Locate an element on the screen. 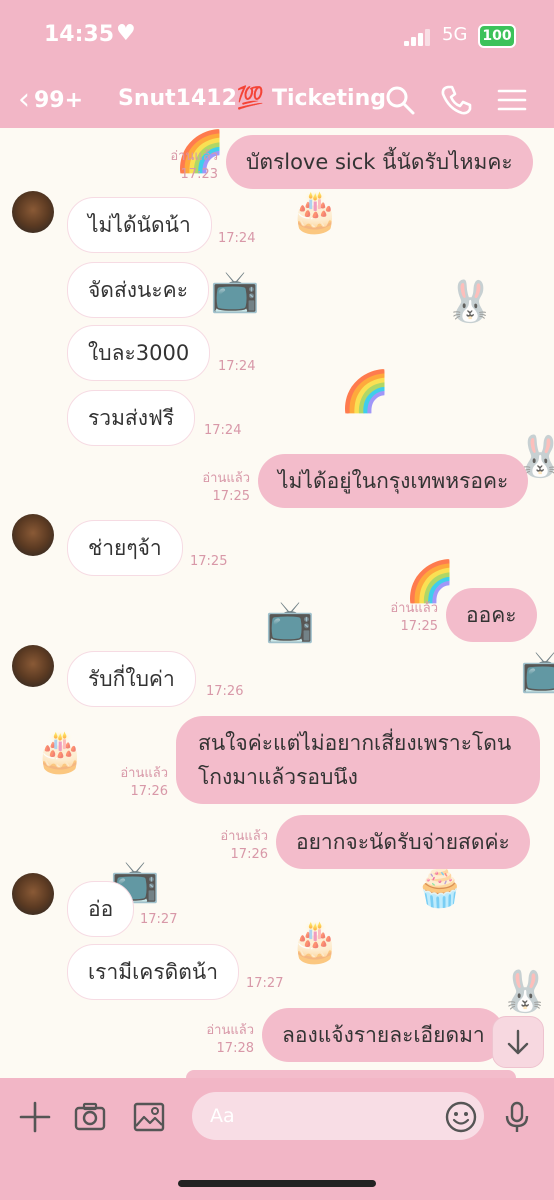 Image resolution: width=554 pixels, height=1200 pixels. message-bubble-incoming: ไม่ได้นัดน้า is located at coordinates (139, 225).